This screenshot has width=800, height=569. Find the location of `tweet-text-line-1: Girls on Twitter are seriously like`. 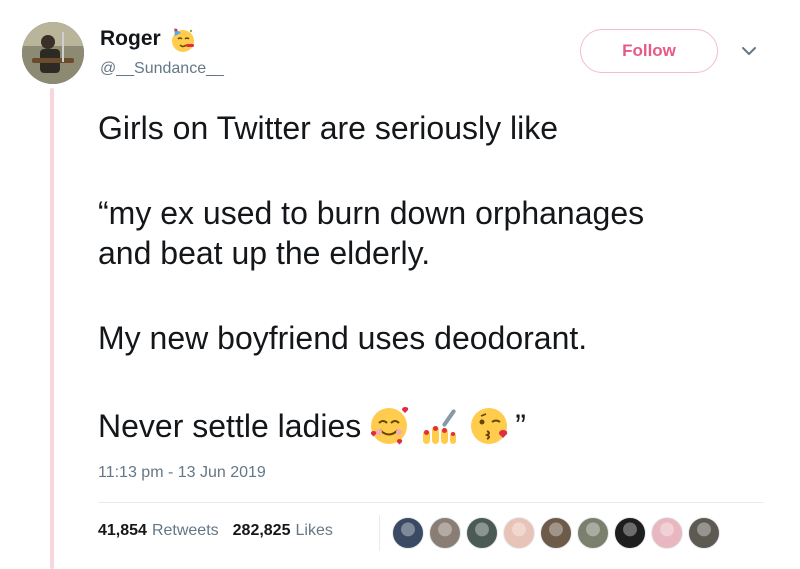

tweet-text-line-1: Girls on Twitter are seriously like is located at coordinates (328, 128).